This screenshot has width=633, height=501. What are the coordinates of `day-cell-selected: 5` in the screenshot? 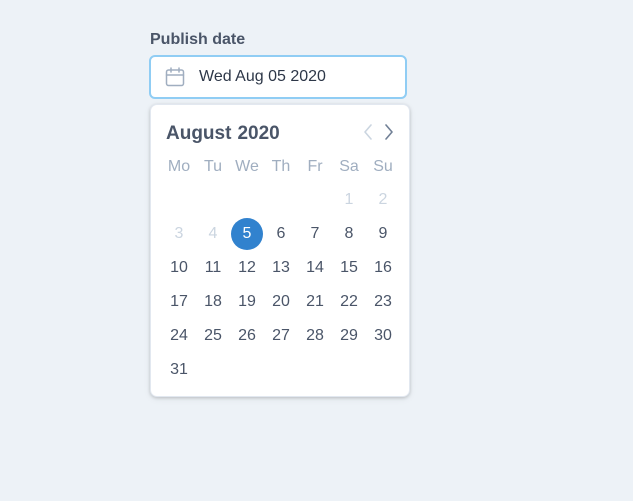 It's located at (247, 234).